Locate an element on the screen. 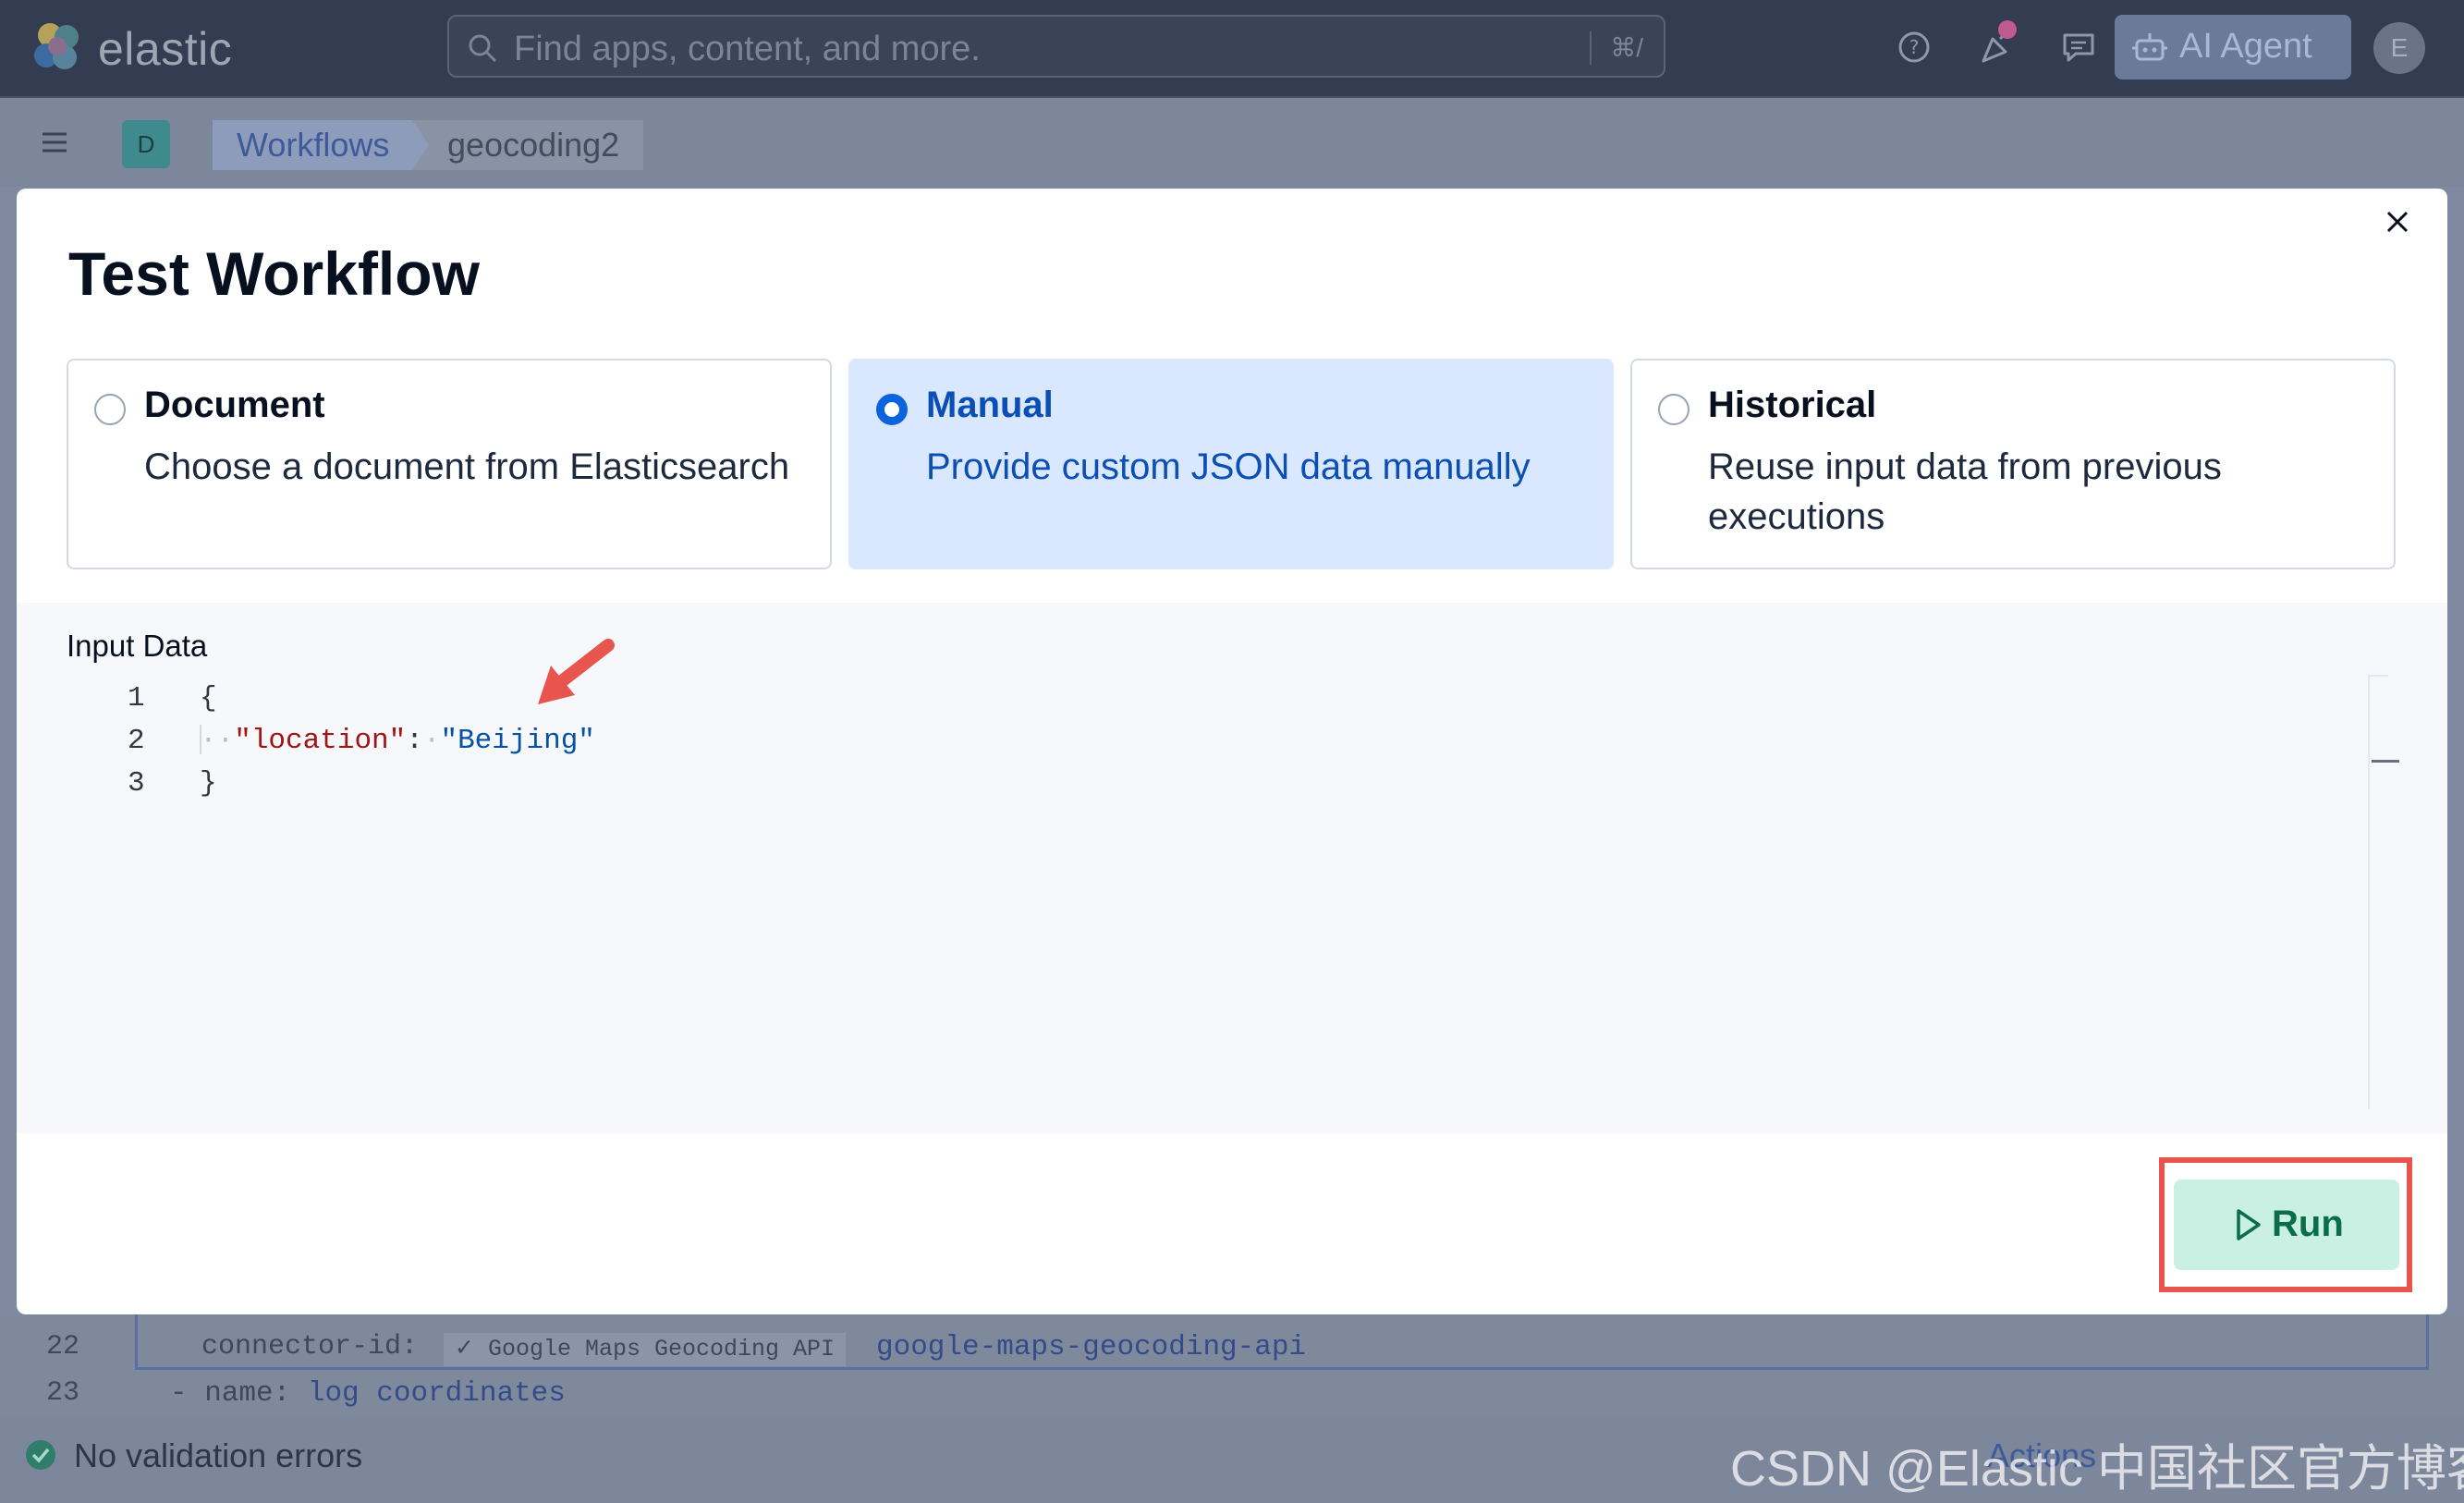 The image size is (2464, 1503). menu-icon is located at coordinates (54, 142).